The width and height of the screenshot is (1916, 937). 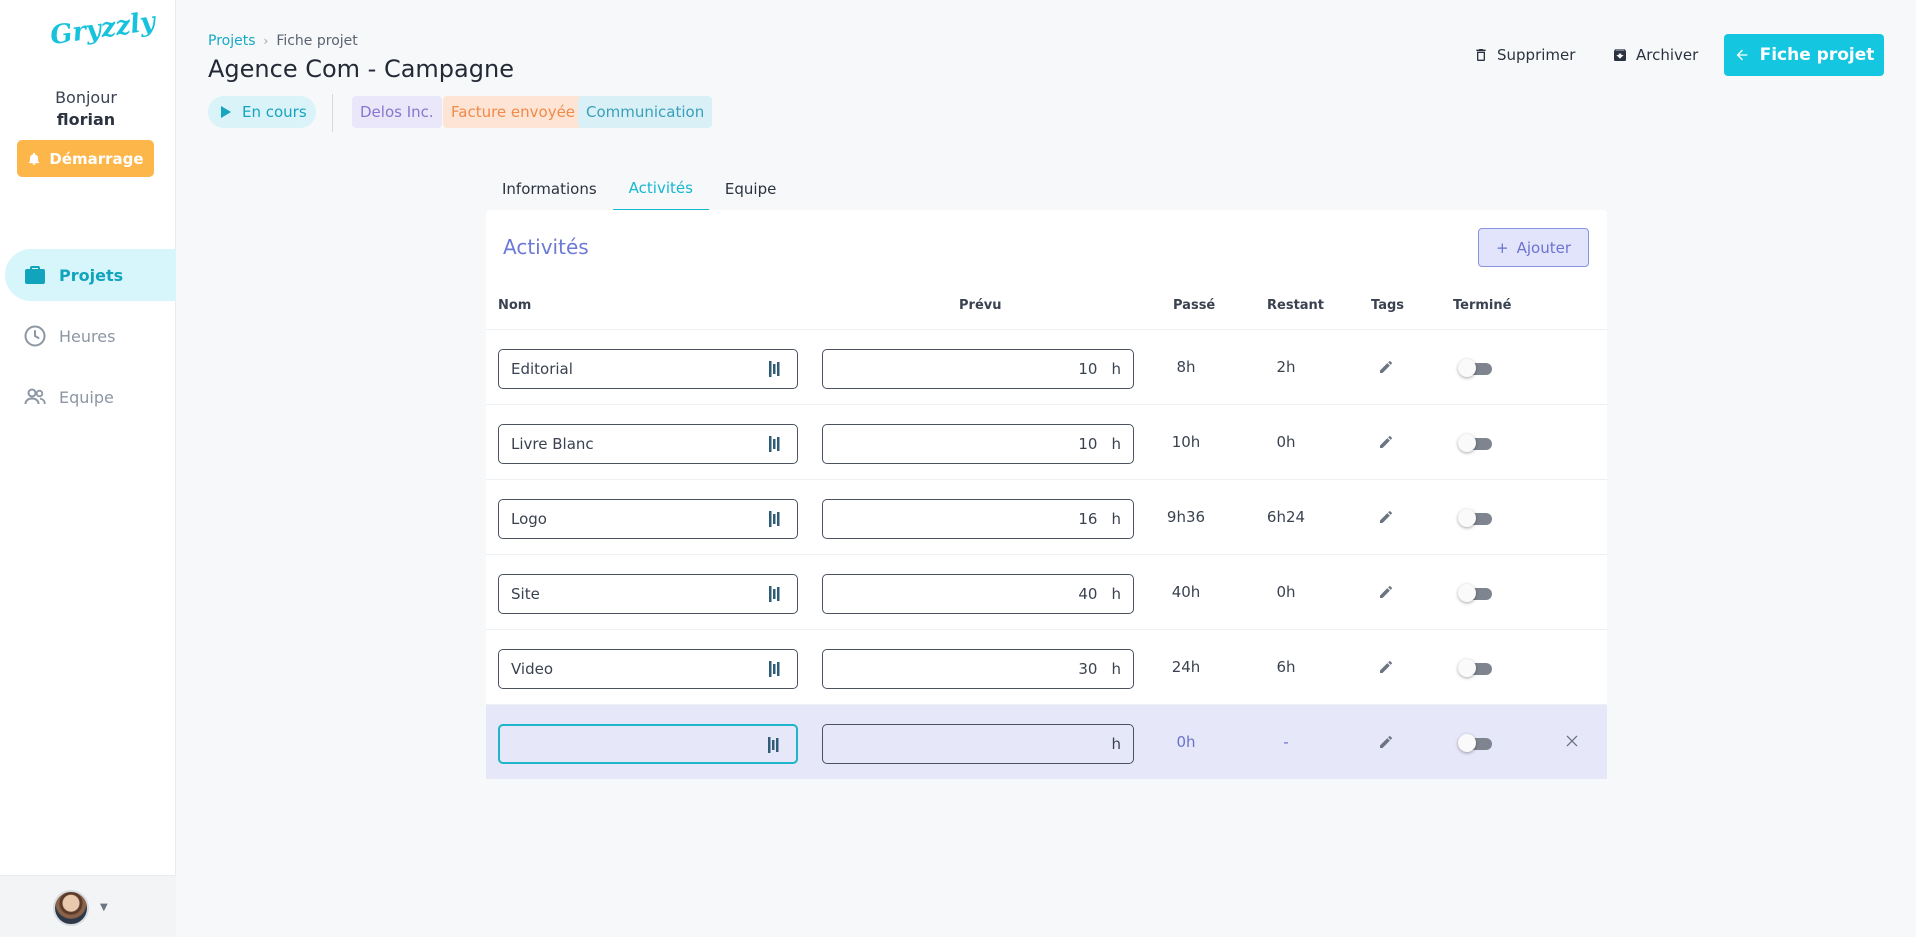 What do you see at coordinates (1572, 741) in the screenshot?
I see `close-icon` at bounding box center [1572, 741].